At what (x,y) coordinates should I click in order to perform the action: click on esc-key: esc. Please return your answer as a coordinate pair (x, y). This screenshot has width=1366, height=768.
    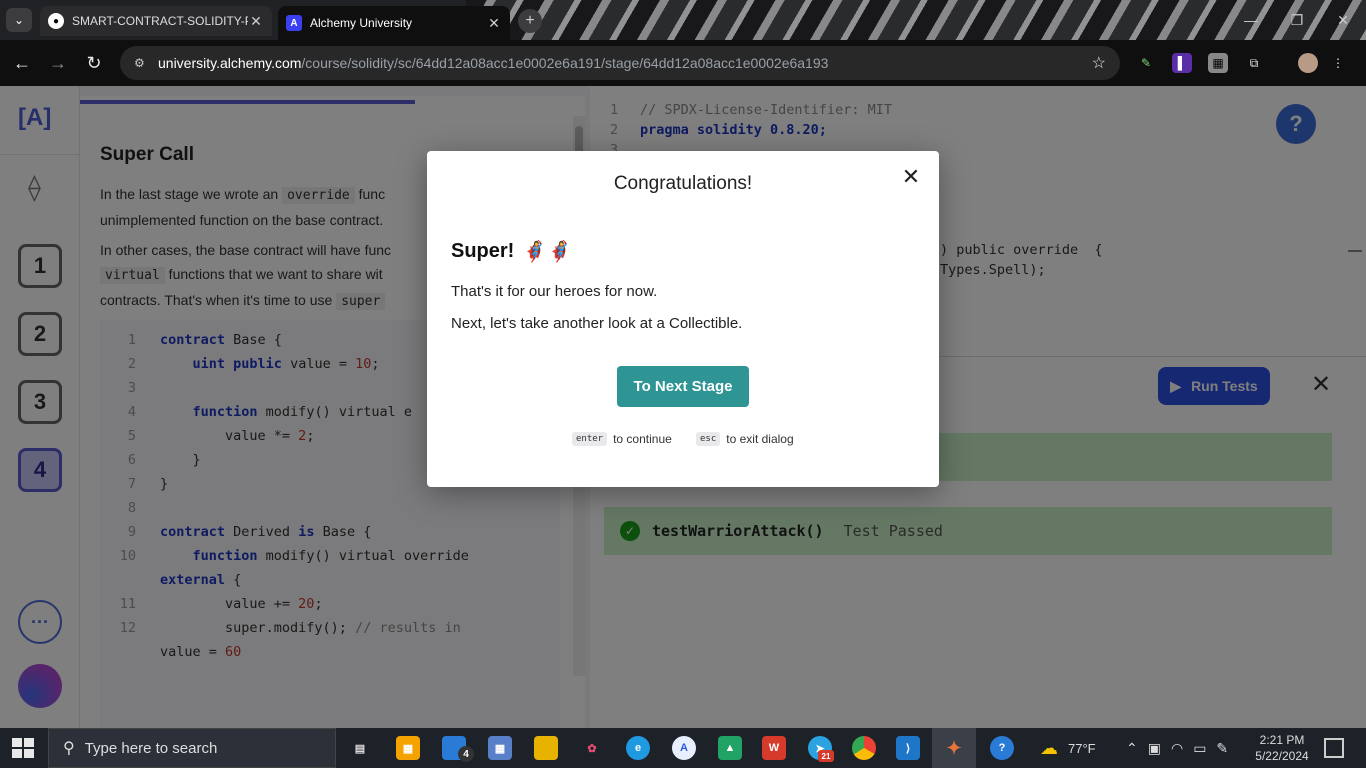
    Looking at the image, I should click on (708, 439).